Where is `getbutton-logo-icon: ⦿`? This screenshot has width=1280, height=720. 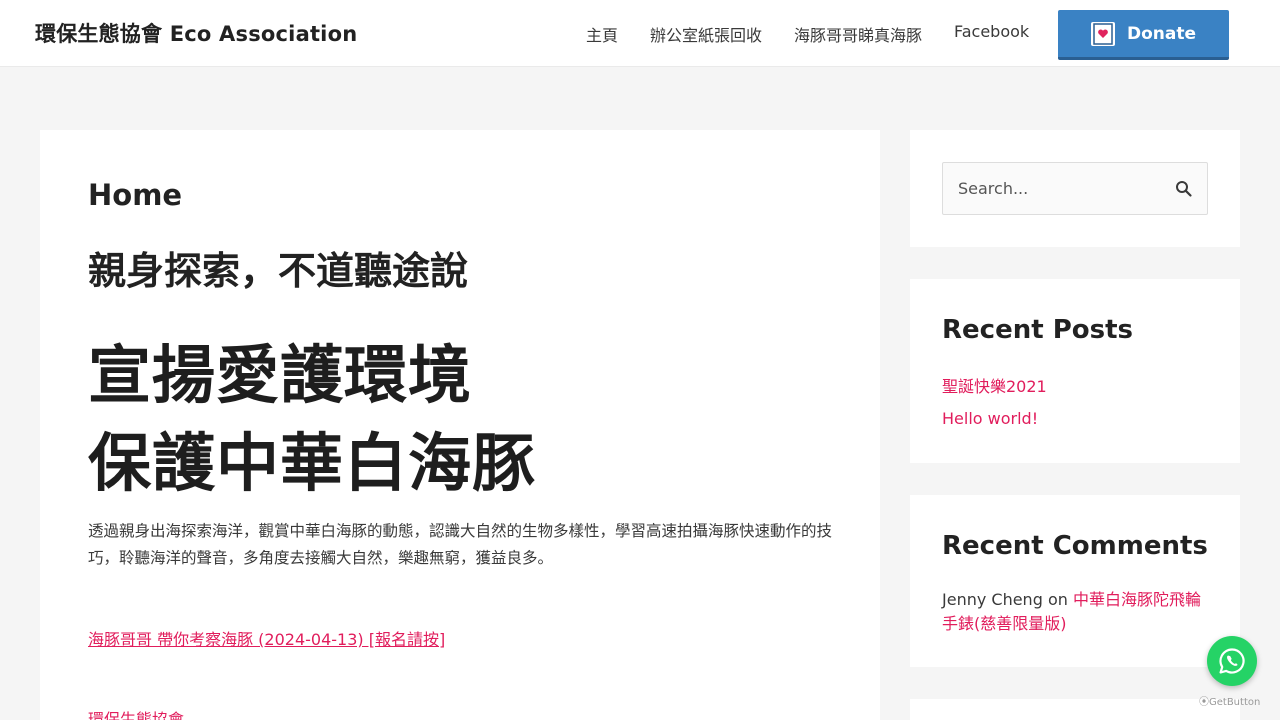 getbutton-logo-icon: ⦿ is located at coordinates (1204, 702).